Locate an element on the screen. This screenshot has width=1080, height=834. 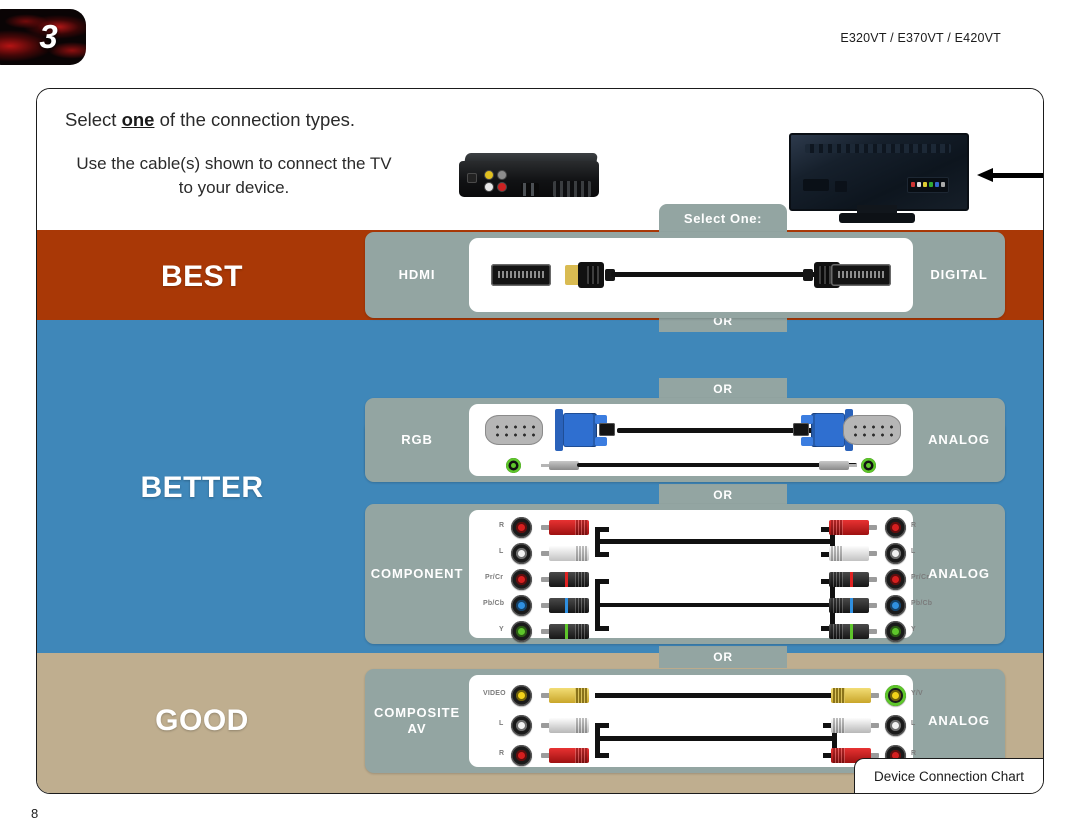
arrow-head is located at coordinates (985, 175).